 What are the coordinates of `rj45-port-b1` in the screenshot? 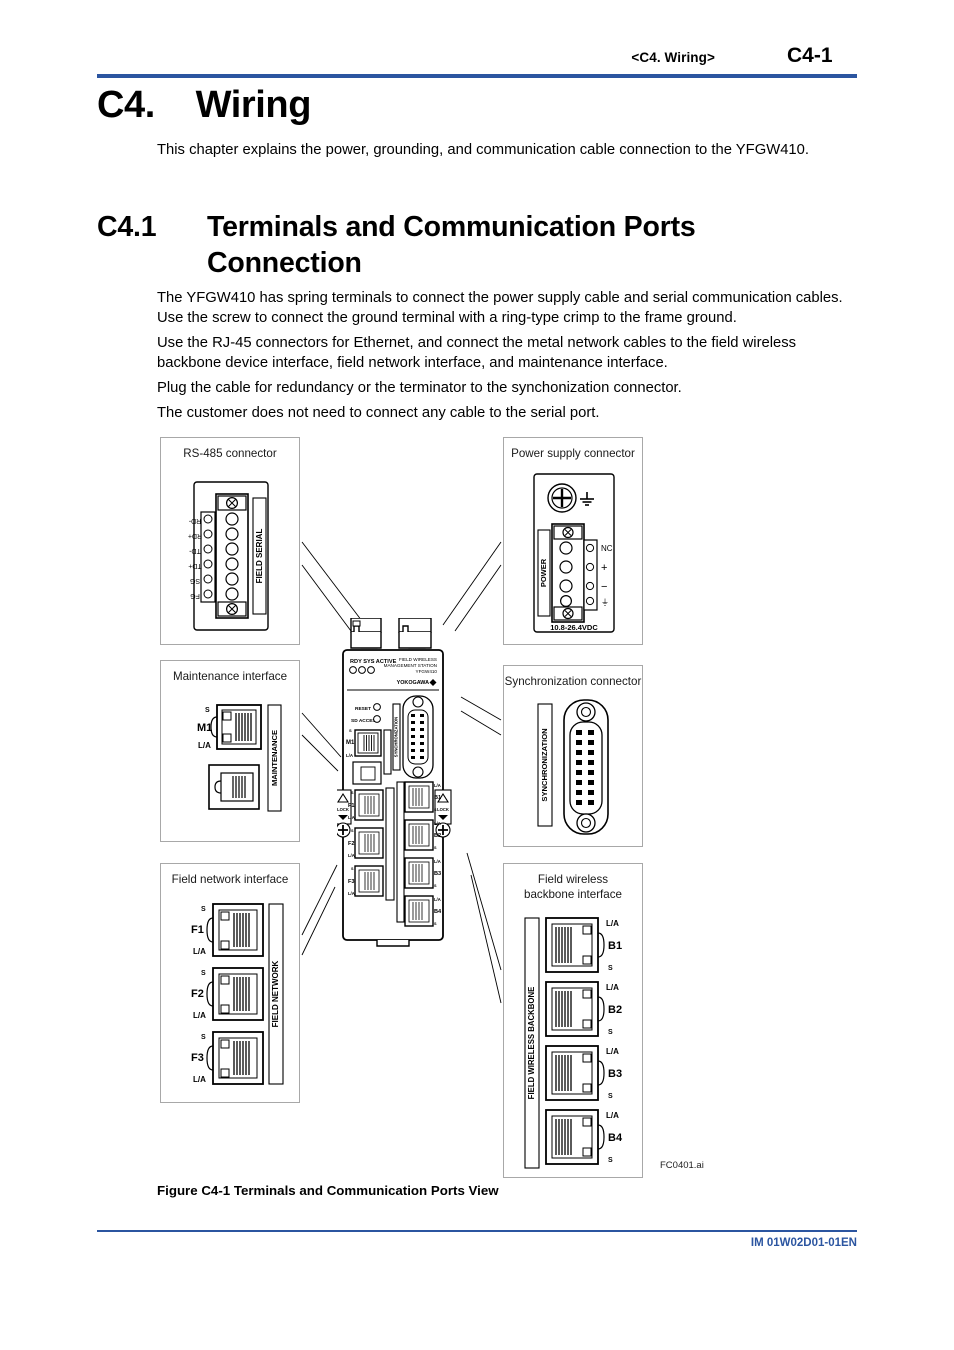 It's located at (575, 945).